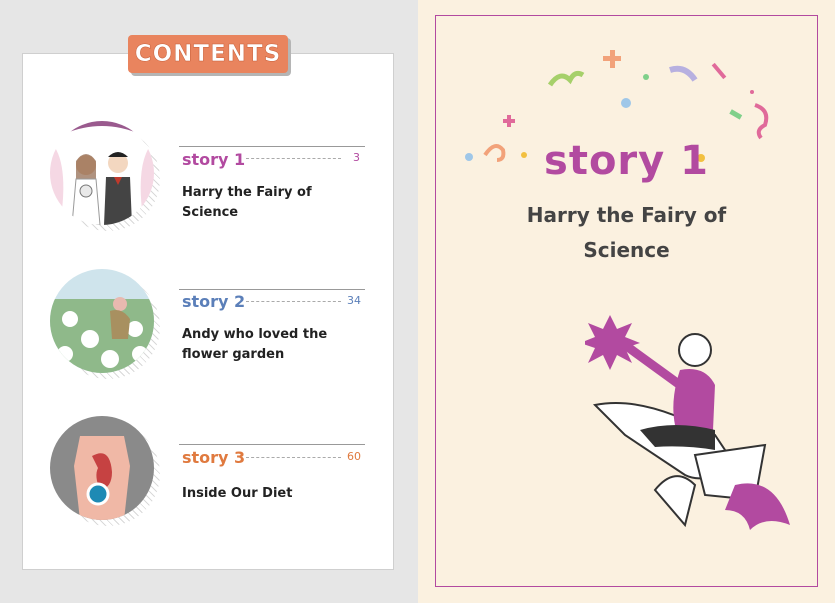  Describe the element at coordinates (356, 157) in the screenshot. I see `story-1-page: 3` at that location.